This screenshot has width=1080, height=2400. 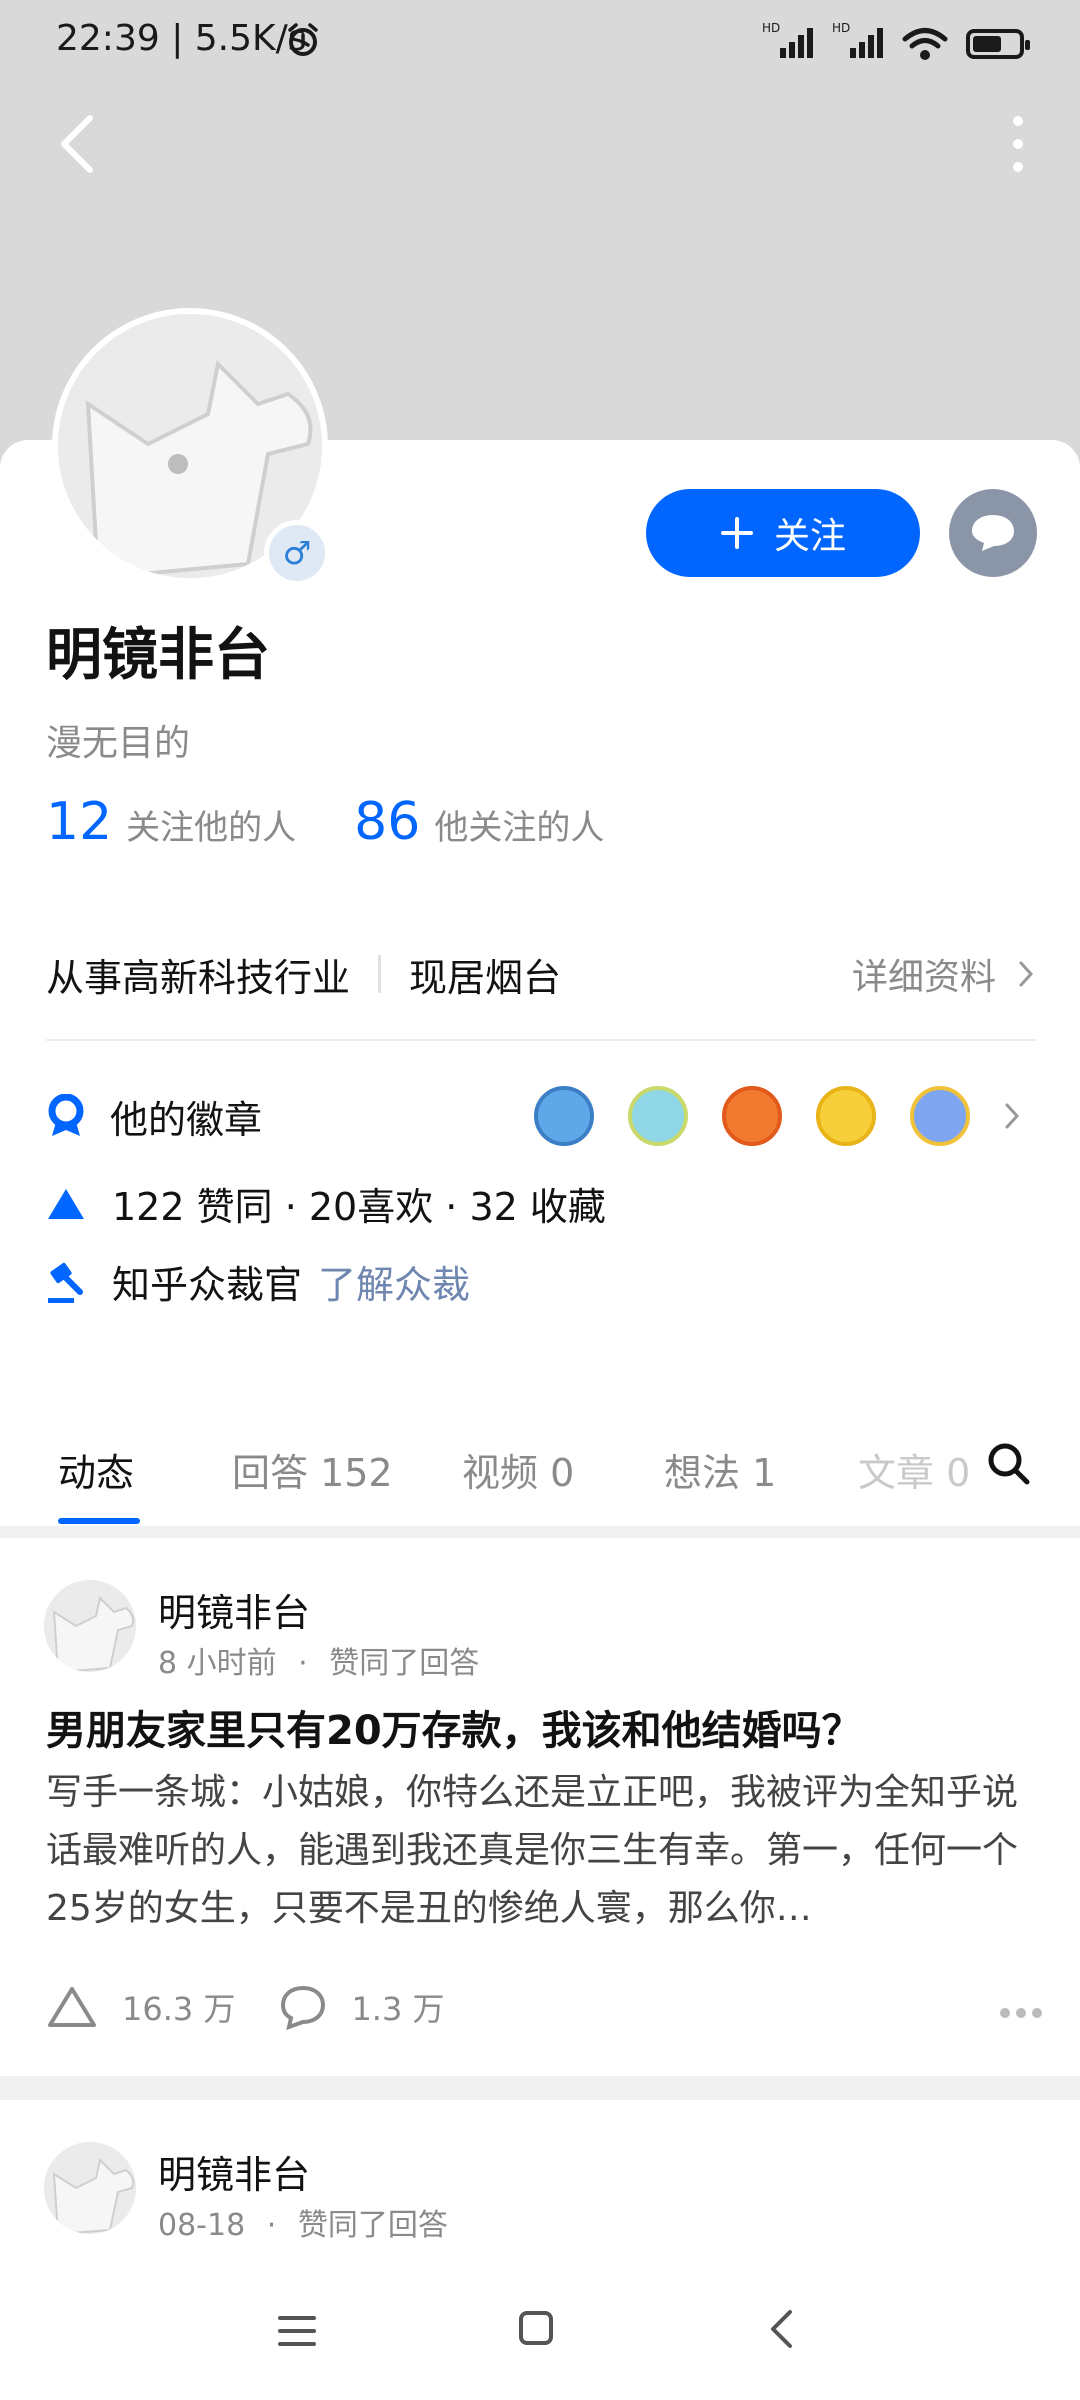 What do you see at coordinates (925, 43) in the screenshot?
I see `wifi-icon` at bounding box center [925, 43].